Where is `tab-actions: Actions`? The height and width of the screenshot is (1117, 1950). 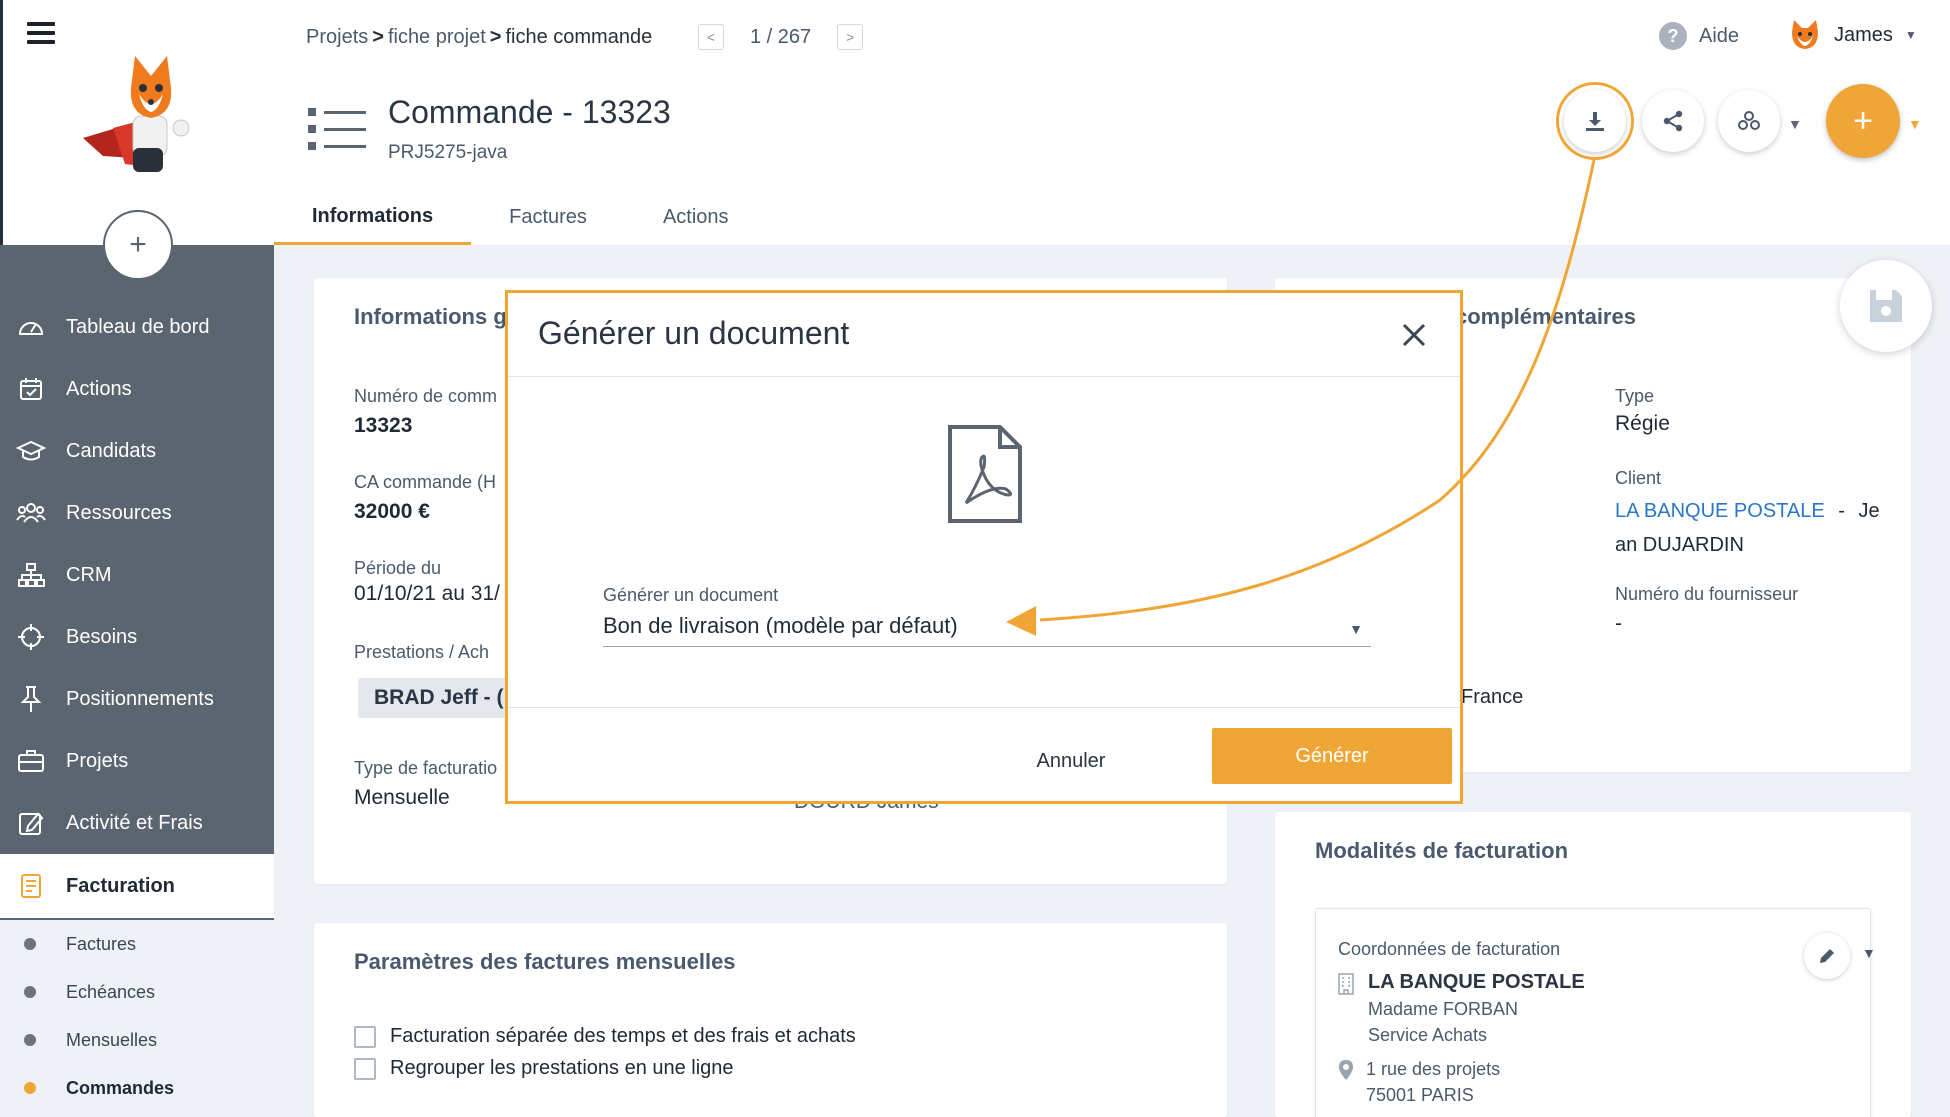 tab-actions: Actions is located at coordinates (696, 217).